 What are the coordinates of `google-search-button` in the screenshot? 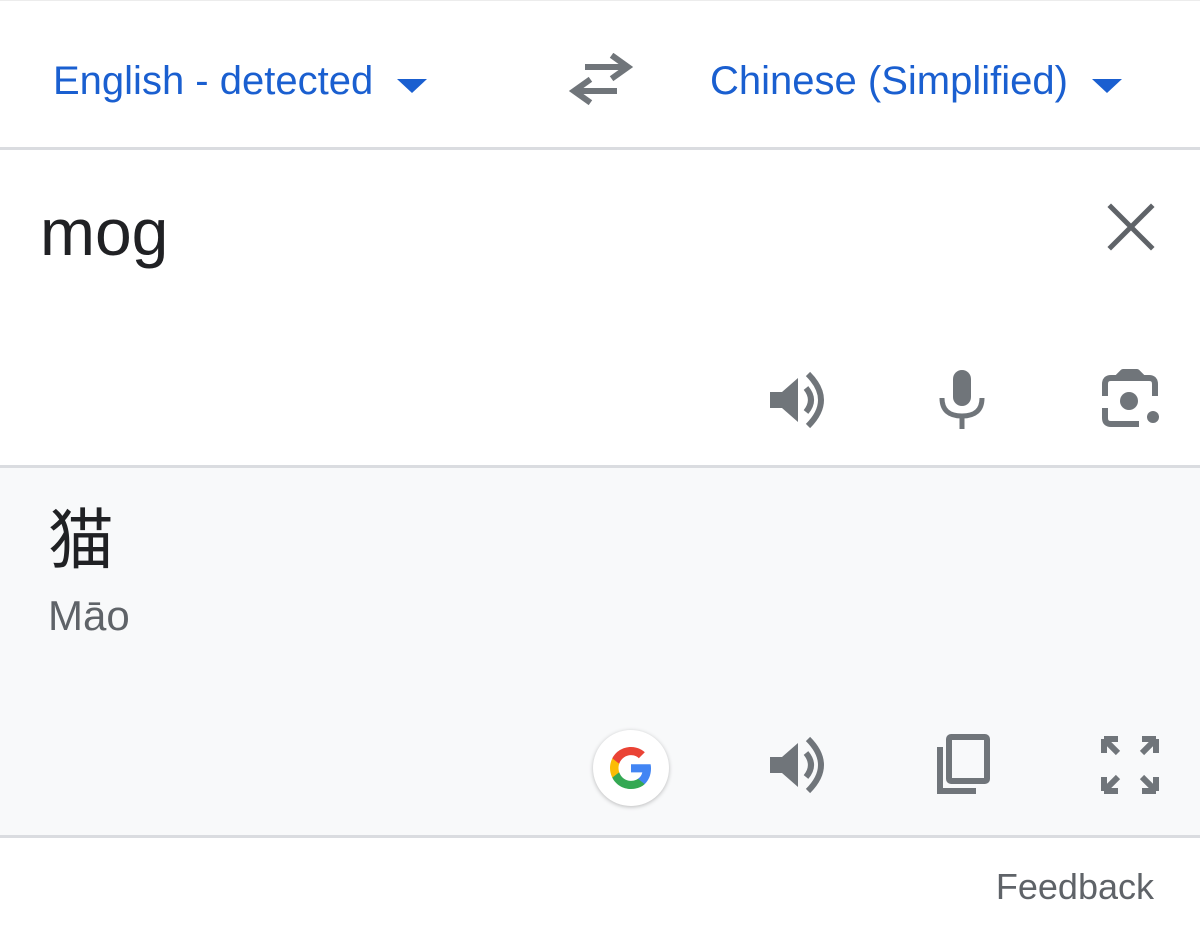 It's located at (631, 768).